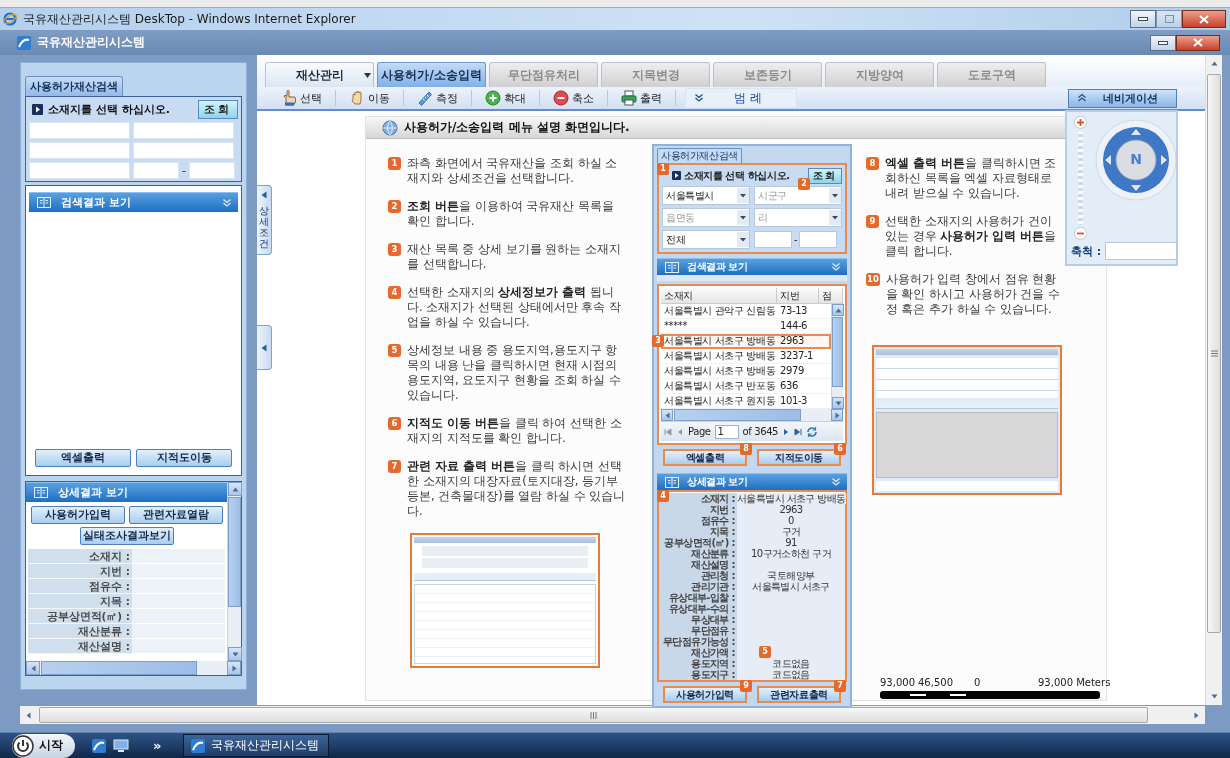 This screenshot has height=758, width=1230. What do you see at coordinates (713, 652) in the screenshot?
I see `field-label: 재산가액 :` at bounding box center [713, 652].